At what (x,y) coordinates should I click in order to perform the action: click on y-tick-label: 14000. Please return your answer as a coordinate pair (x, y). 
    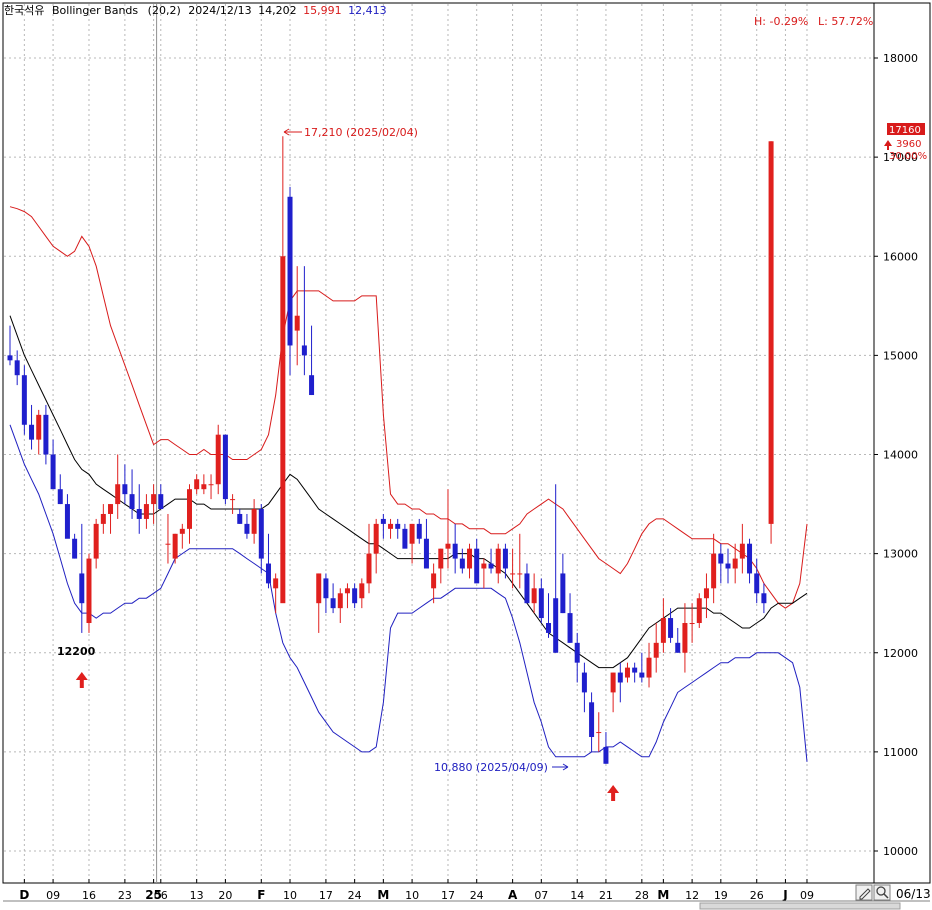
    Looking at the image, I should click on (900, 455).